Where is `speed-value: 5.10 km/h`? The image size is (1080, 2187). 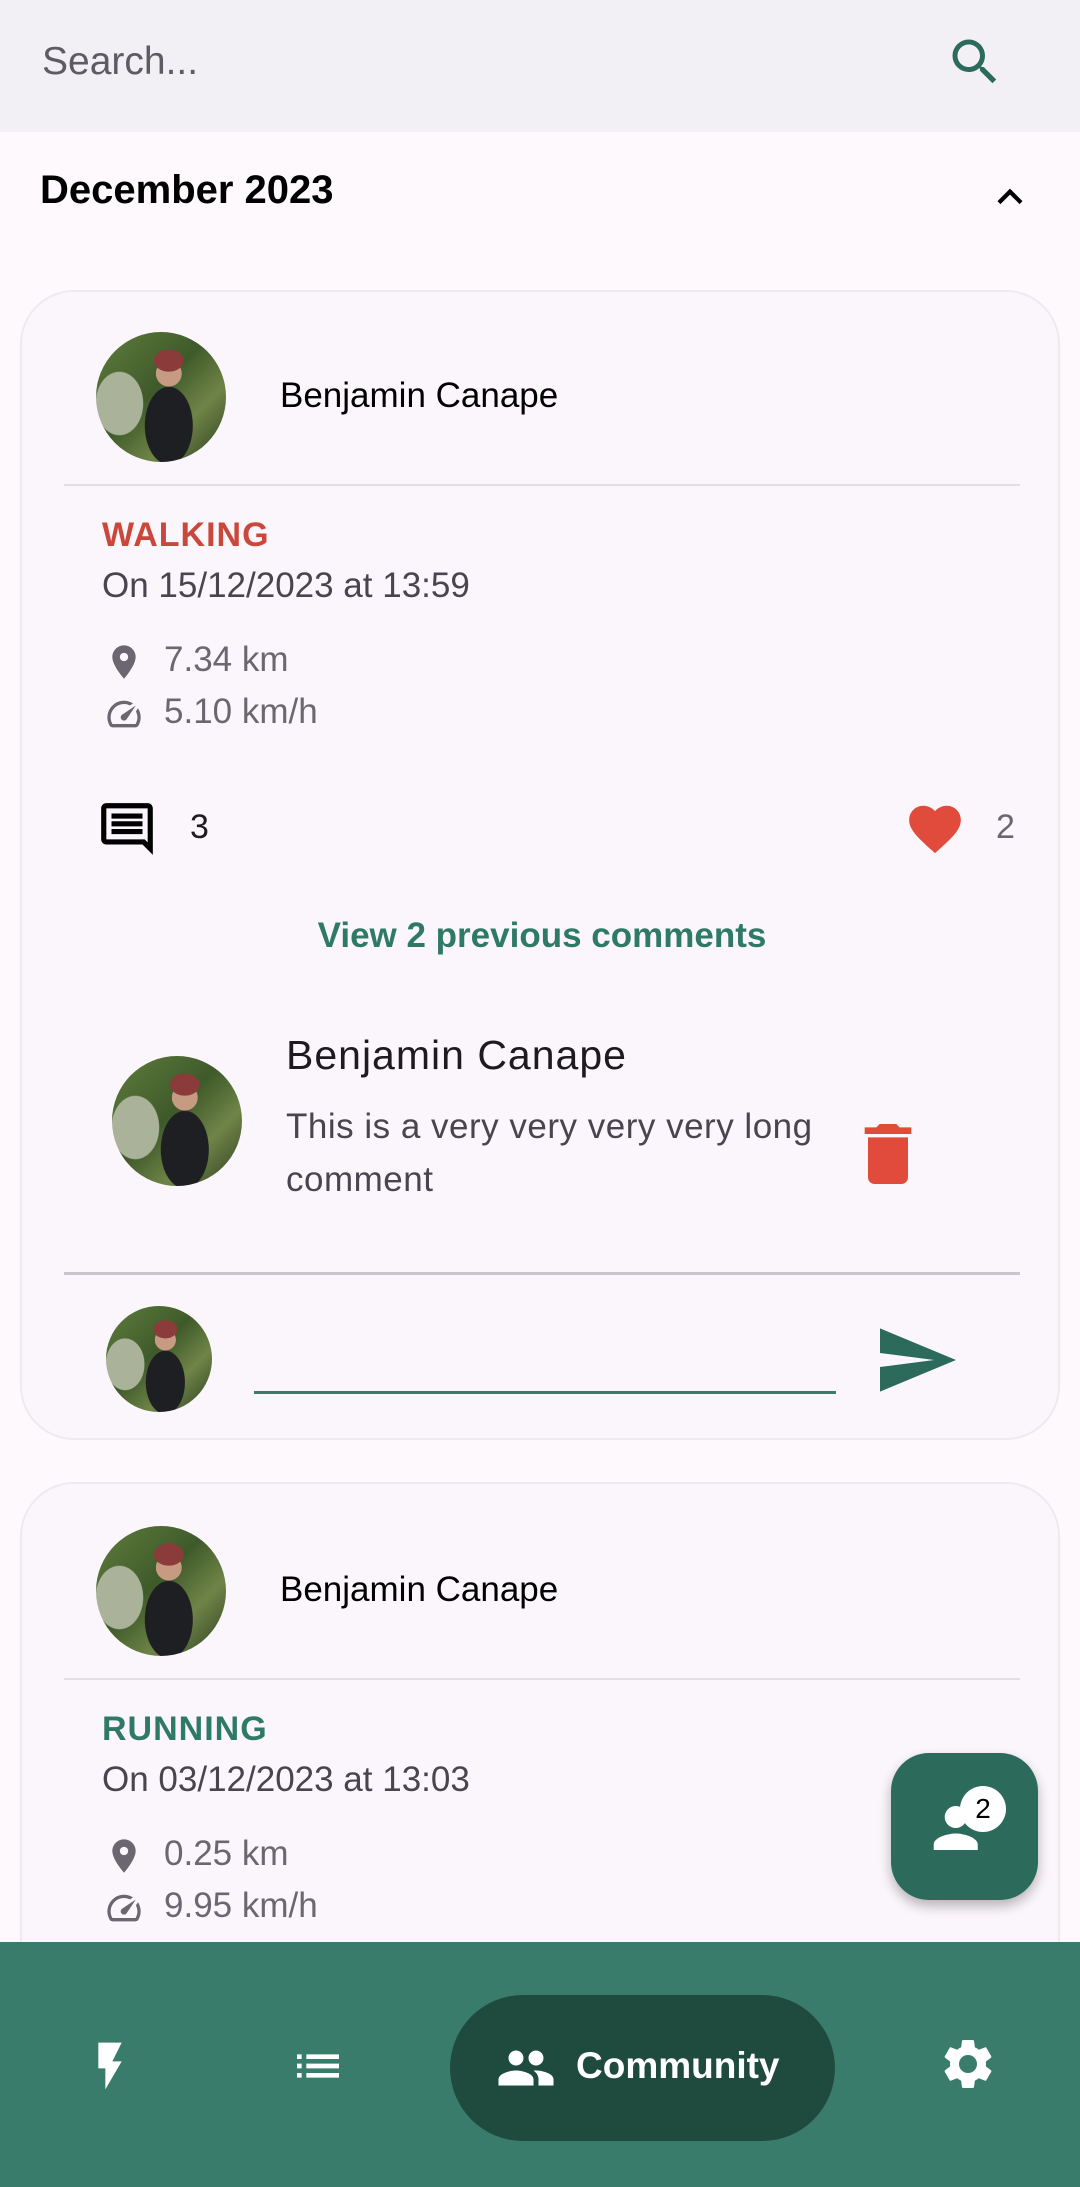
speed-value: 5.10 km/h is located at coordinates (241, 711).